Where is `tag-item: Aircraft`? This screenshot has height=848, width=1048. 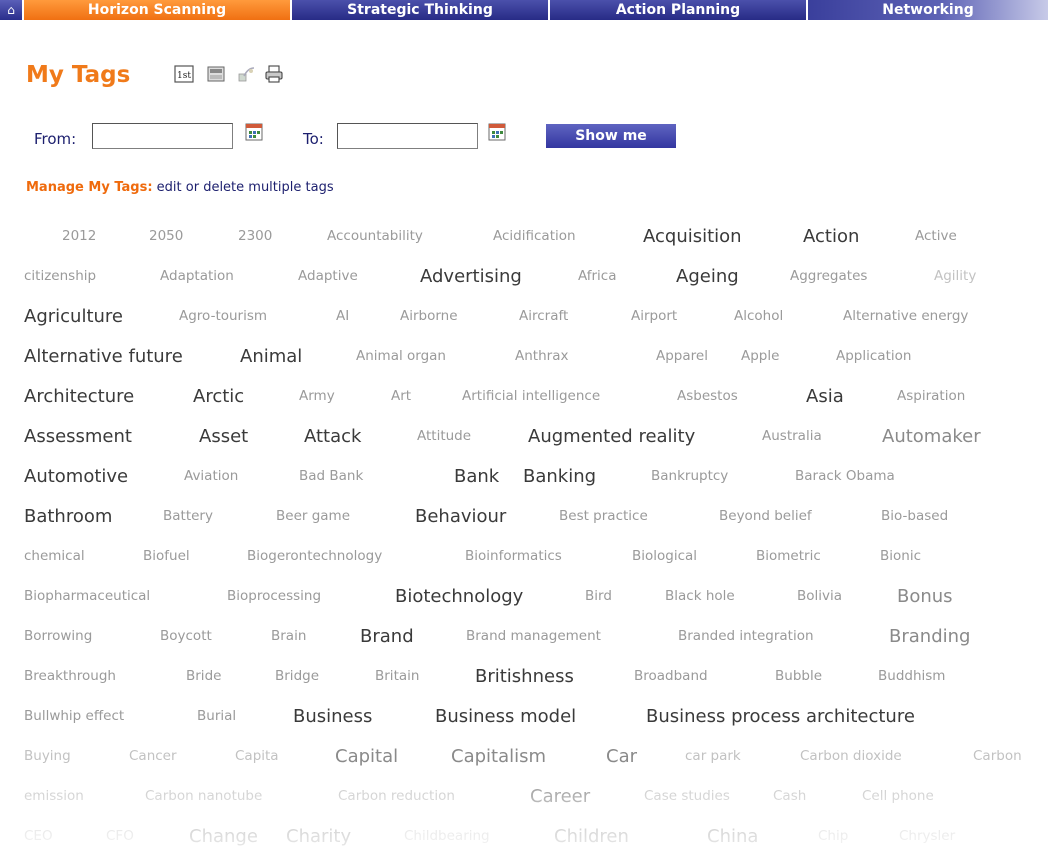 tag-item: Aircraft is located at coordinates (543, 316).